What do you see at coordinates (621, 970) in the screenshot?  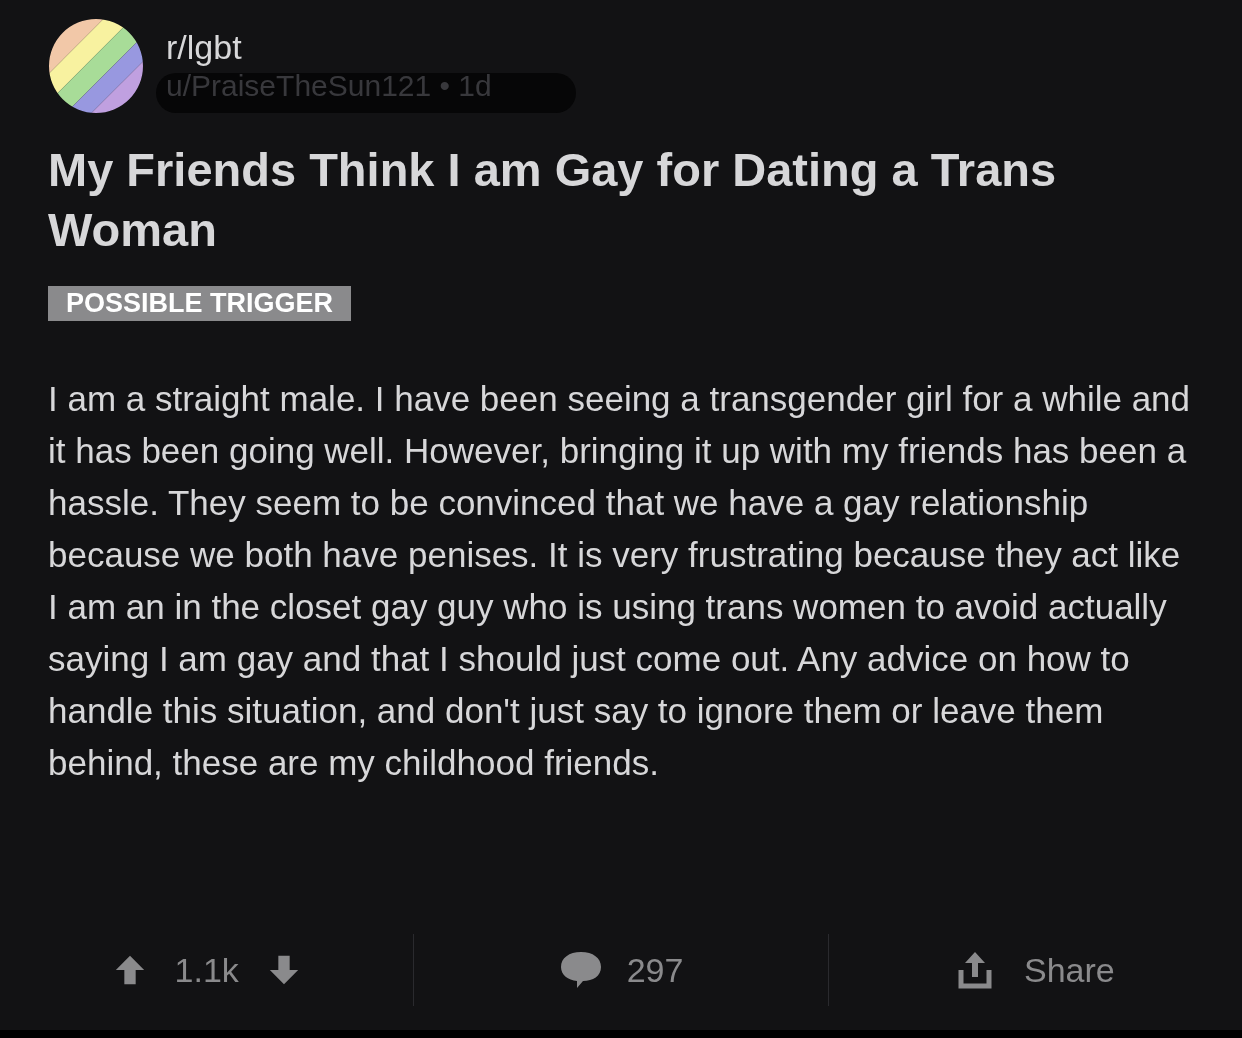 I see `comments-button: 297` at bounding box center [621, 970].